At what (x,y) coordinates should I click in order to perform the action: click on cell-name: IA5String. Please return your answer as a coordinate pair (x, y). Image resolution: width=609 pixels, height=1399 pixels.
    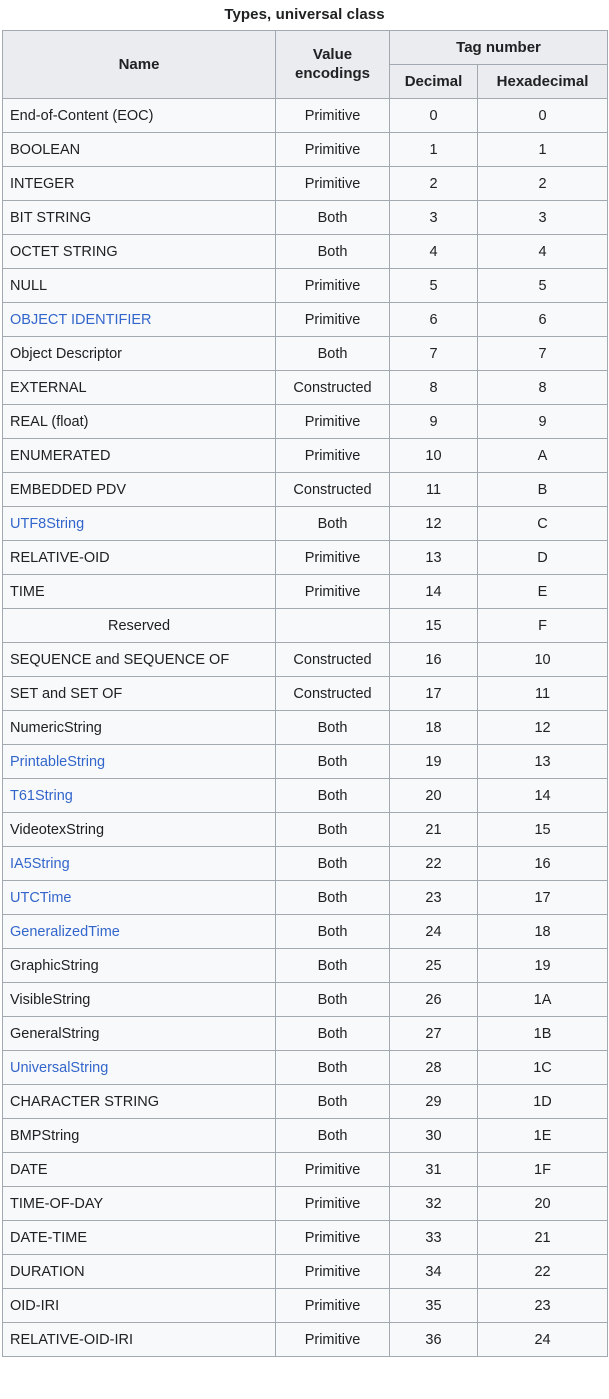
    Looking at the image, I should click on (139, 863).